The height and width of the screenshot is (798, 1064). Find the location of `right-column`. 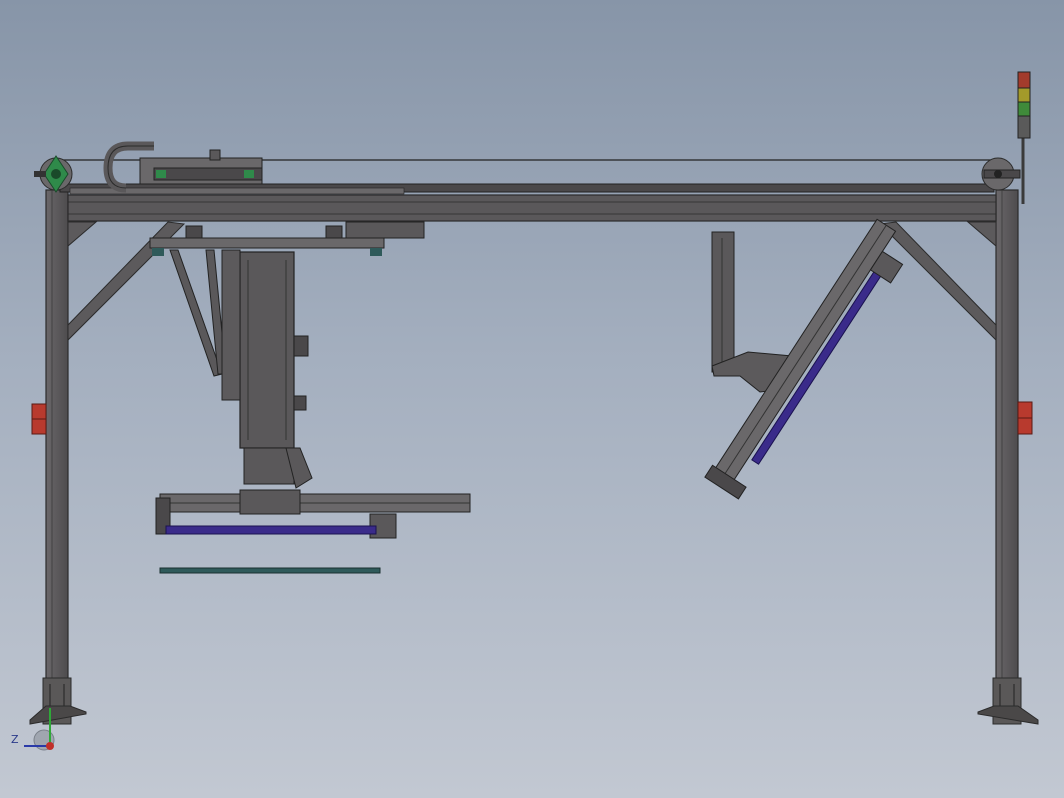

right-column is located at coordinates (1008, 457).